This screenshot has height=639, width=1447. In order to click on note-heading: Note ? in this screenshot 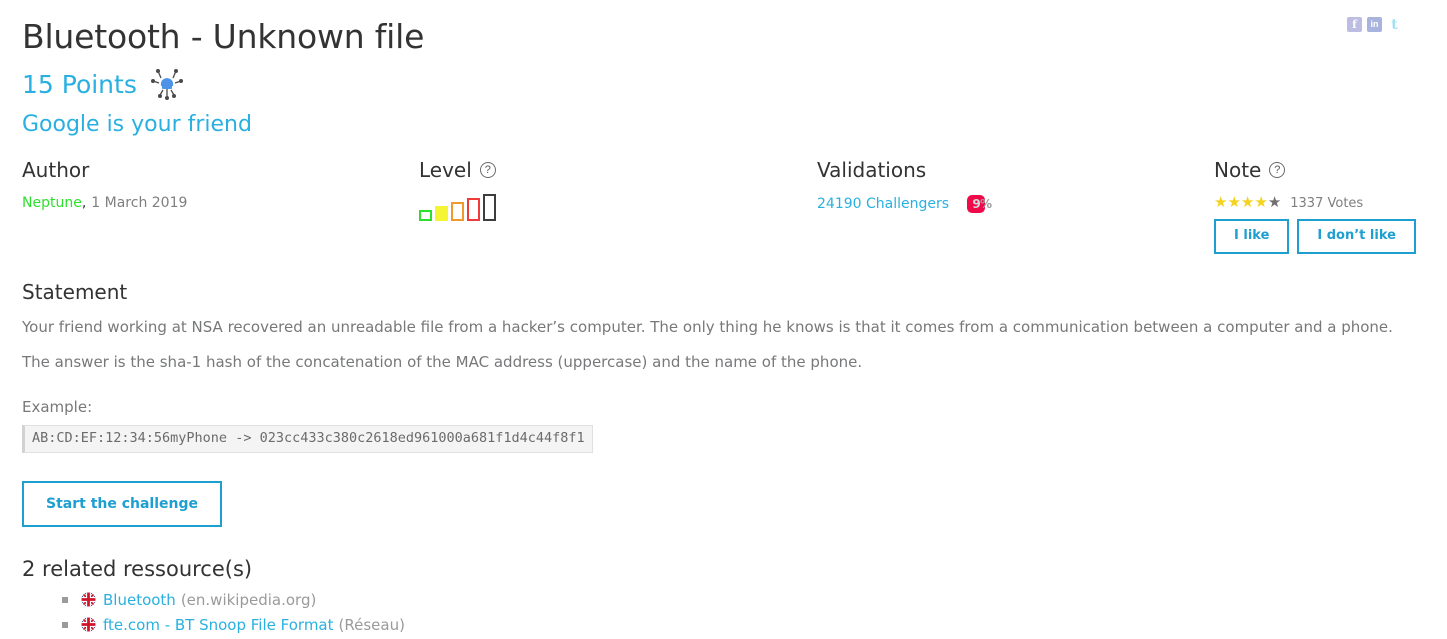, I will do `click(1315, 170)`.